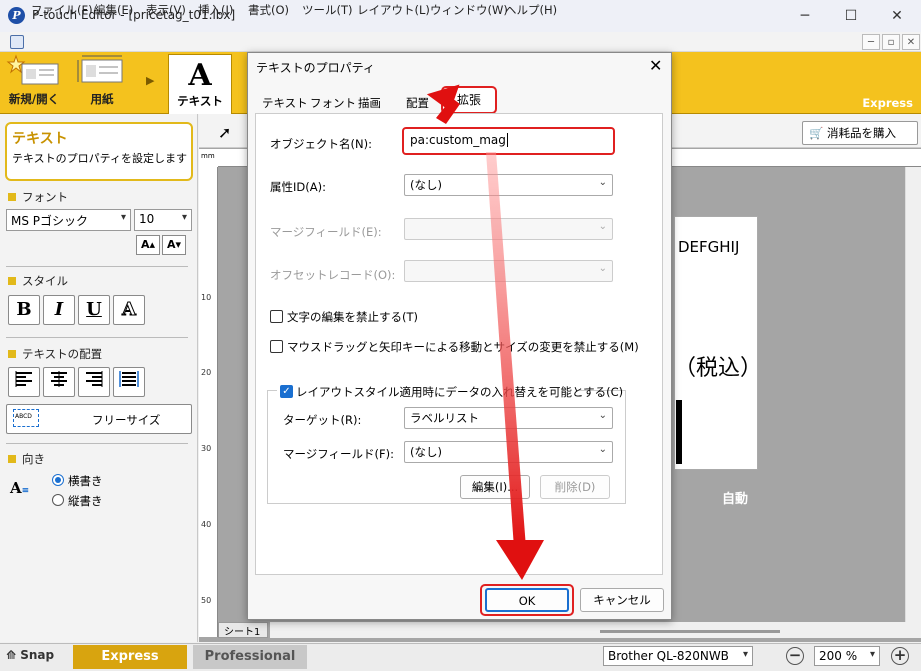  Describe the element at coordinates (58, 500) in the screenshot. I see `vertical-radio` at that location.